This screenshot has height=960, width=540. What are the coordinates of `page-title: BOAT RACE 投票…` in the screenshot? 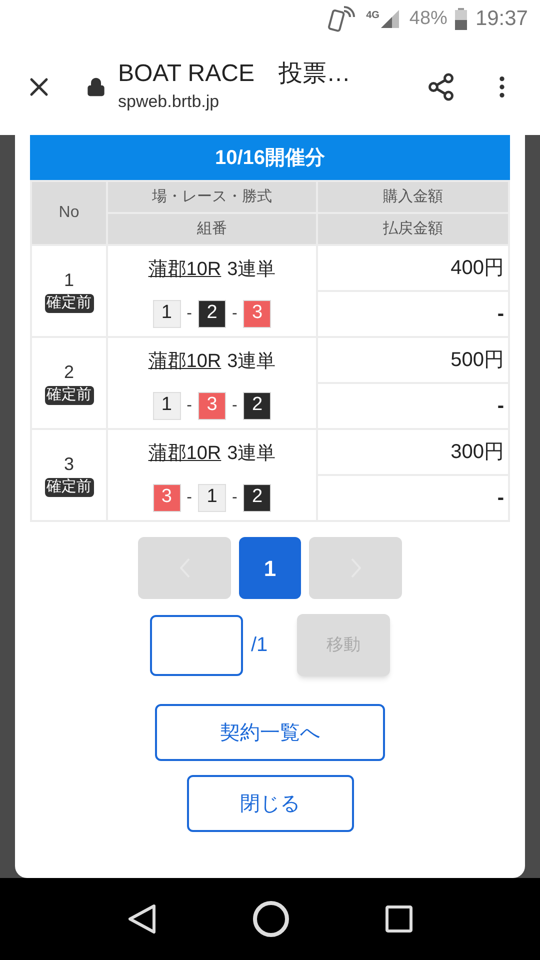 It's located at (235, 73).